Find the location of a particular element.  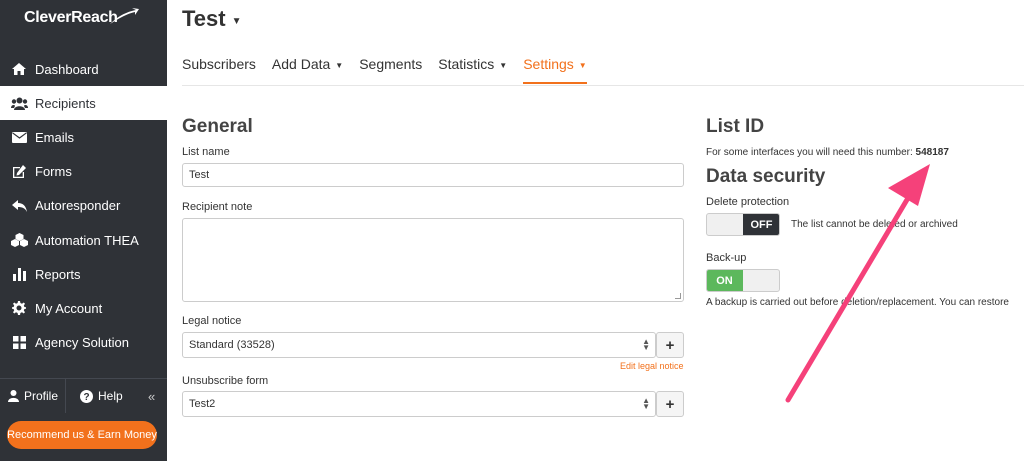

question-circle-icon: ? is located at coordinates (86, 396).